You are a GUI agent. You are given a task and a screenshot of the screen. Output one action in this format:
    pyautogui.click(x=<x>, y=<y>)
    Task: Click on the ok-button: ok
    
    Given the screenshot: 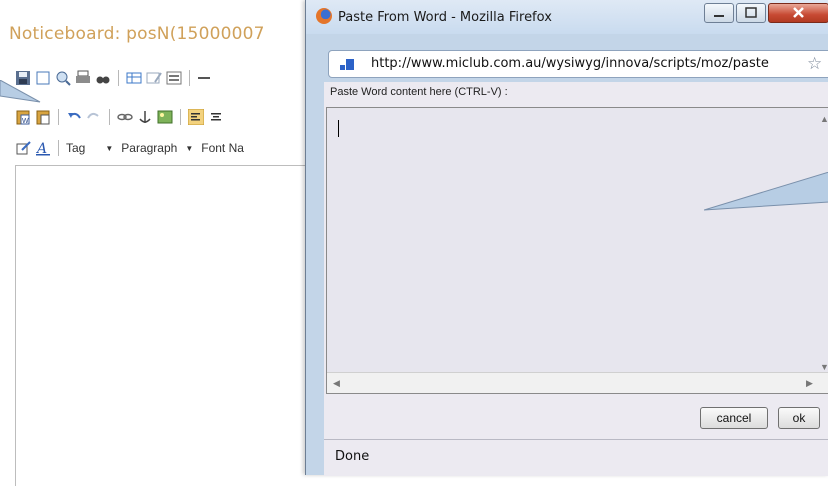 What is the action you would take?
    pyautogui.click(x=799, y=418)
    